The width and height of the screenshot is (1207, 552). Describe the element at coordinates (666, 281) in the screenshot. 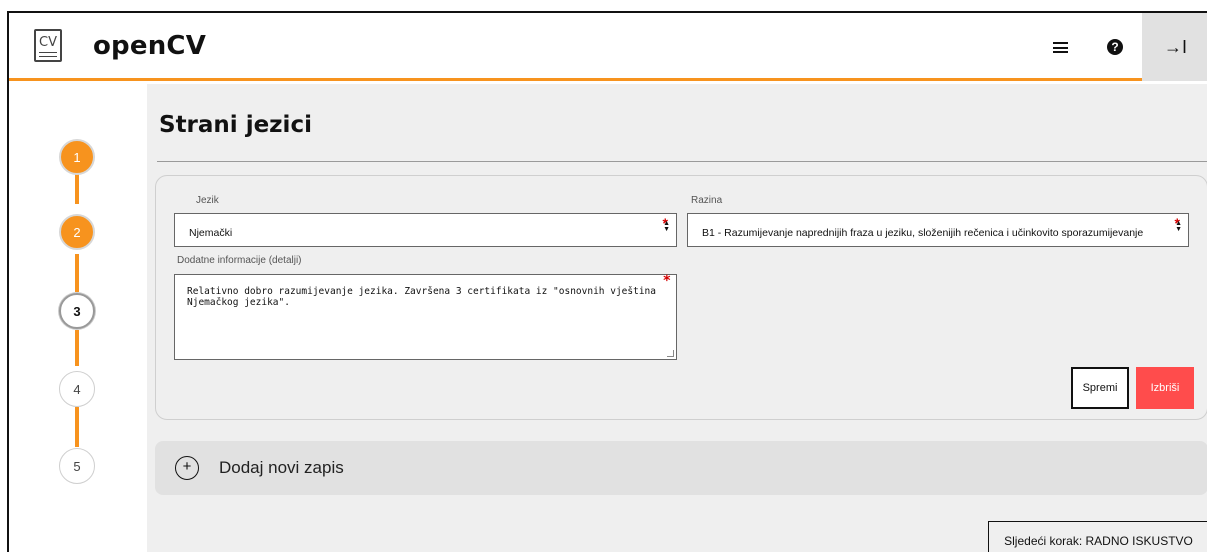

I see `required-marker: *` at that location.